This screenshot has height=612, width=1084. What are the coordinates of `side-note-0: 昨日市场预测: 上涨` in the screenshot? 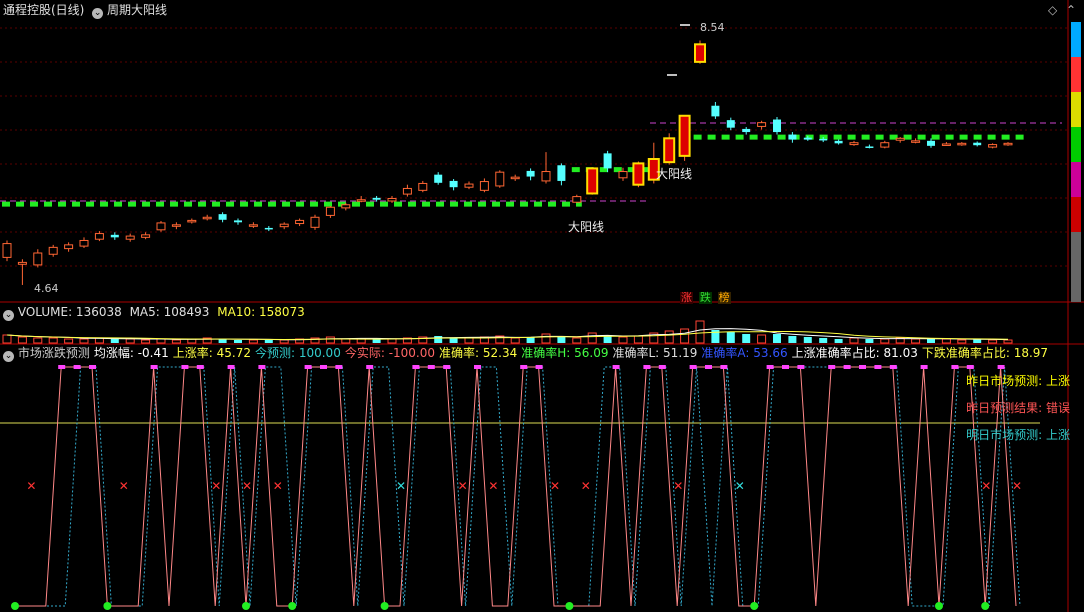 It's located at (1018, 381).